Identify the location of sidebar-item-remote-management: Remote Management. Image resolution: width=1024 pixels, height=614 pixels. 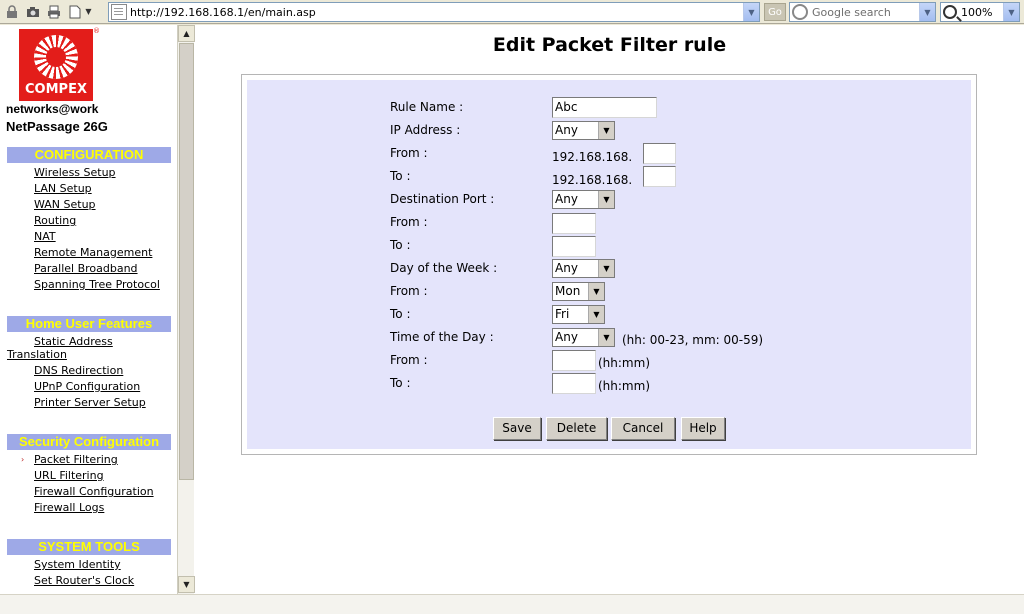
(93, 252).